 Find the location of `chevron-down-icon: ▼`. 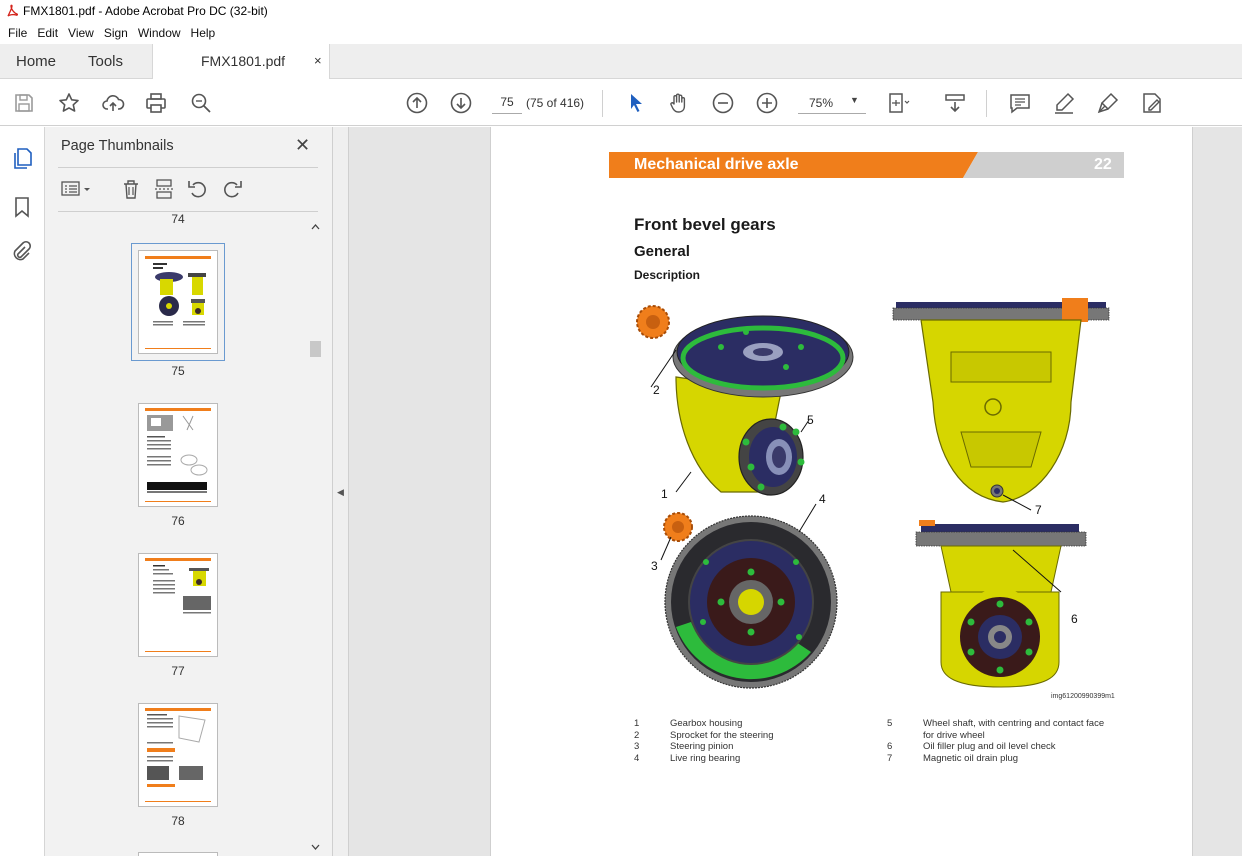

chevron-down-icon: ▼ is located at coordinates (854, 100).